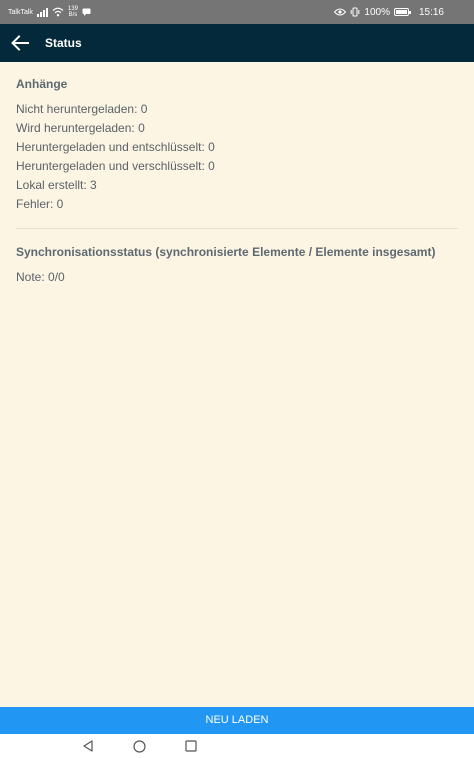 The height and width of the screenshot is (758, 474). What do you see at coordinates (73, 15) in the screenshot?
I see `network-speed-unit: B/s` at bounding box center [73, 15].